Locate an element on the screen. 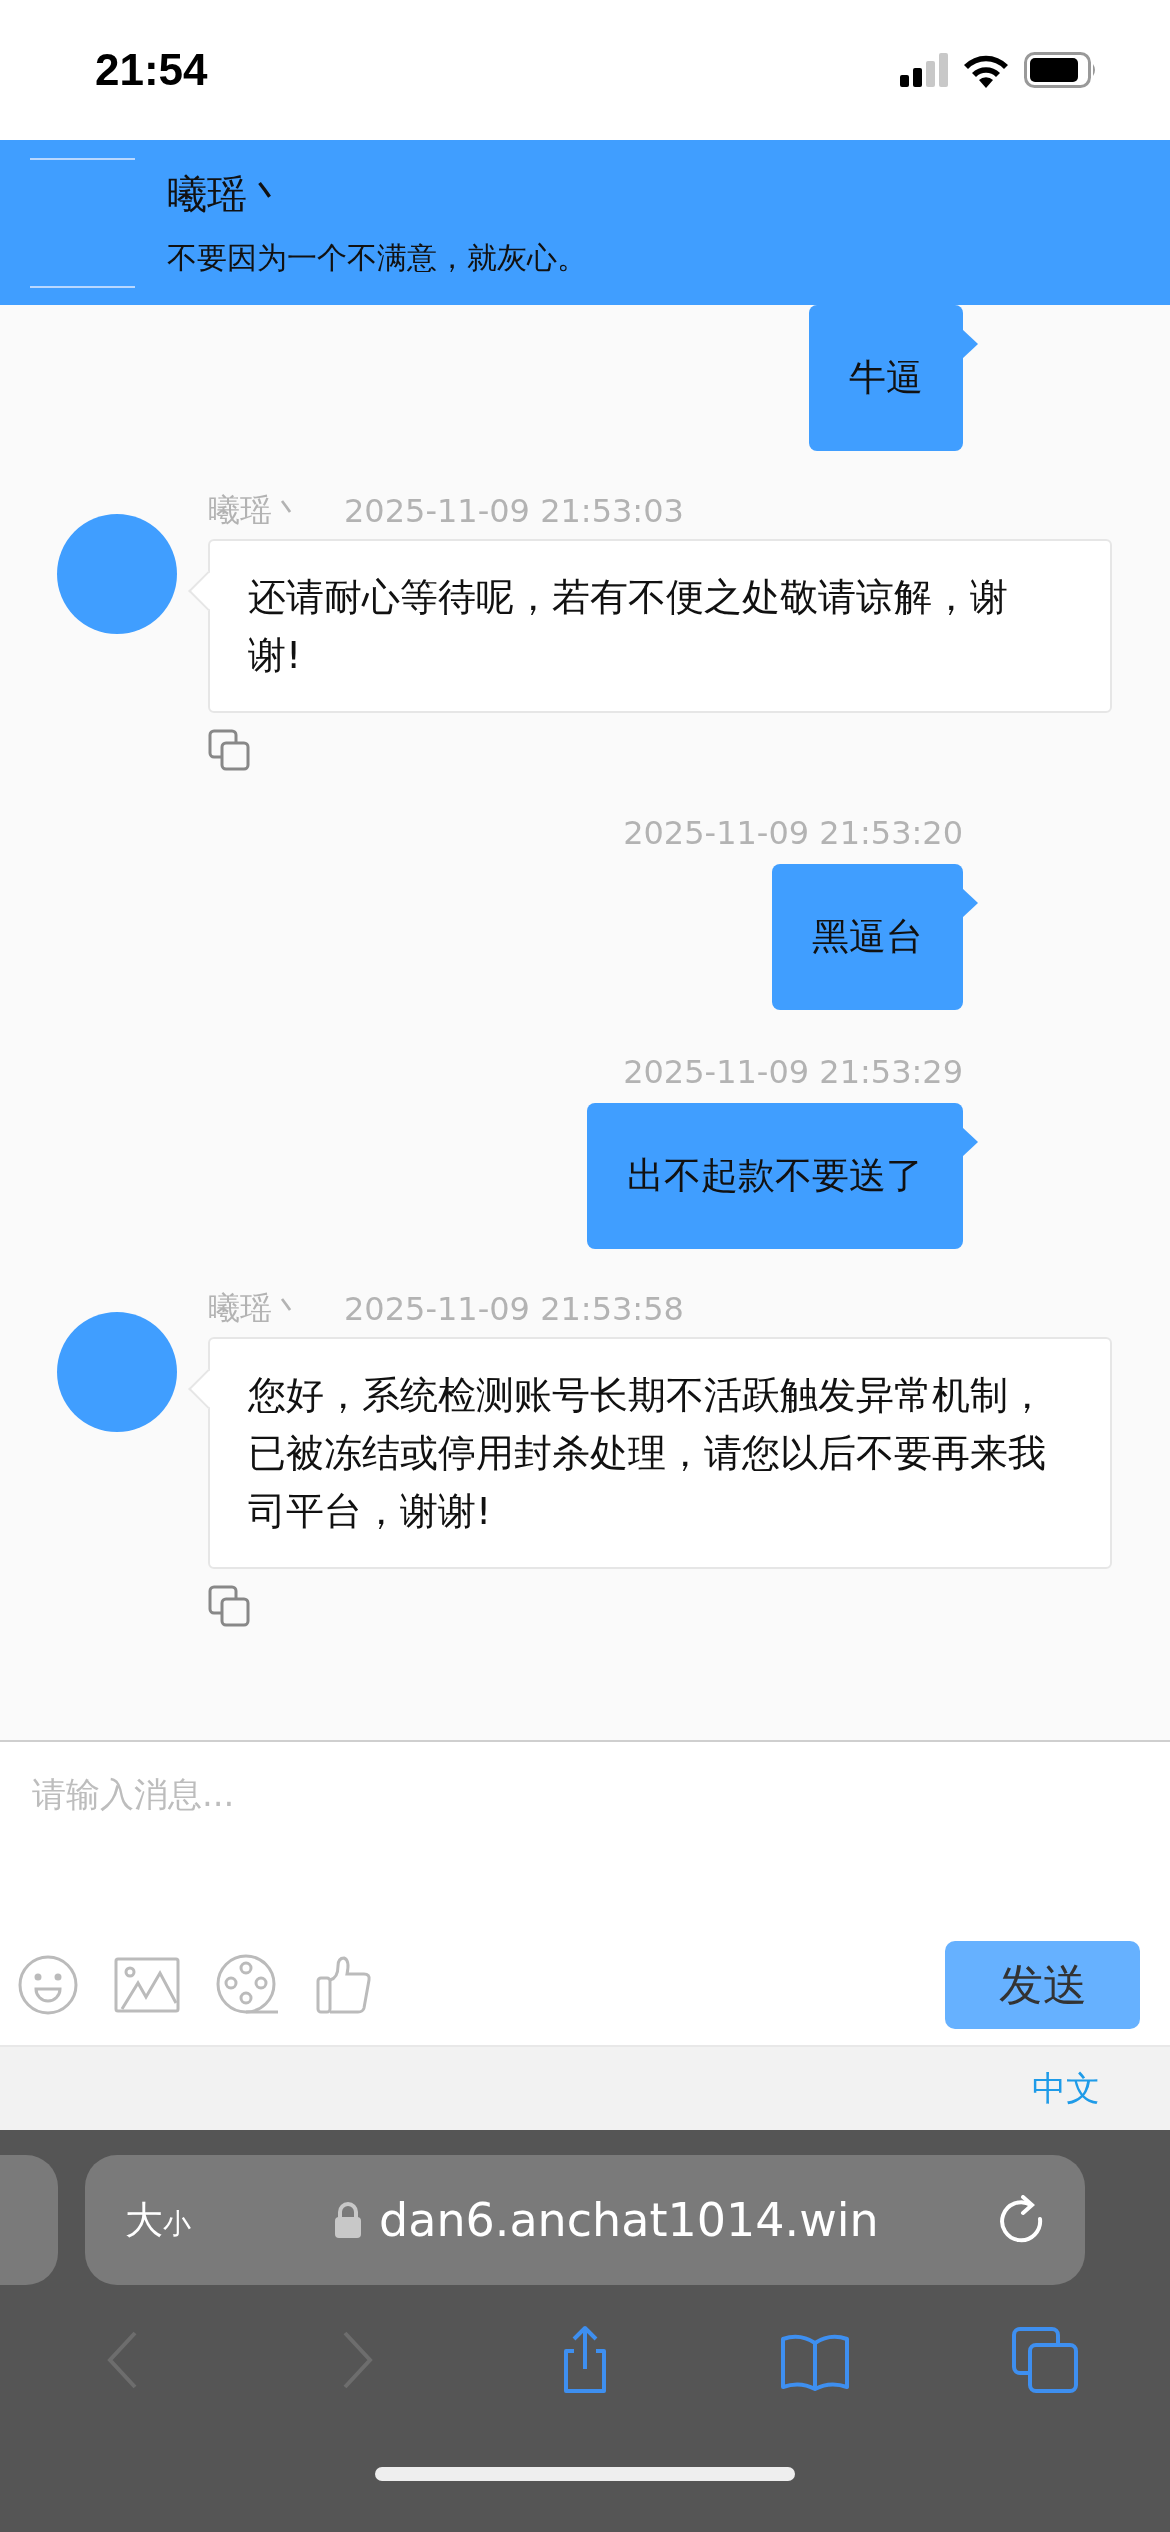 The width and height of the screenshot is (1170, 2532). message-time: 2025-11-09 21:53:29 is located at coordinates (793, 1072).